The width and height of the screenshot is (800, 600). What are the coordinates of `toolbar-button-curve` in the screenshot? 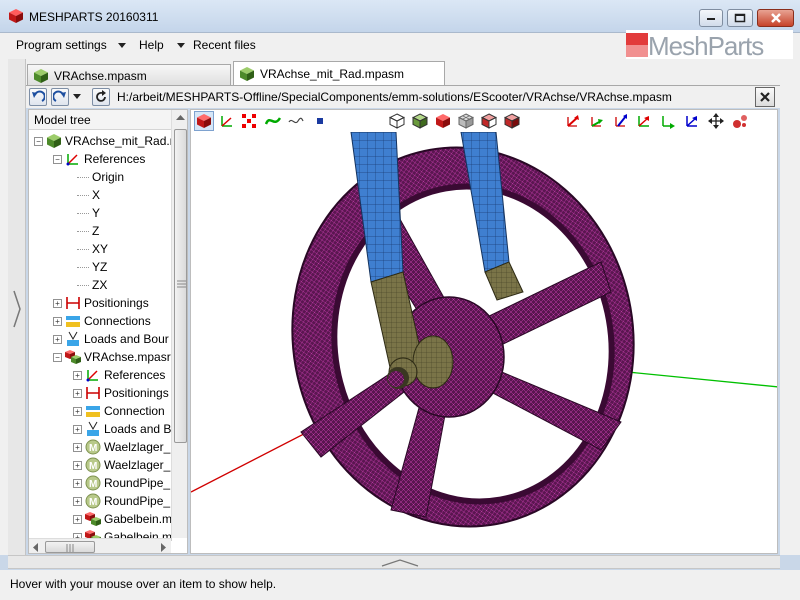 It's located at (273, 121).